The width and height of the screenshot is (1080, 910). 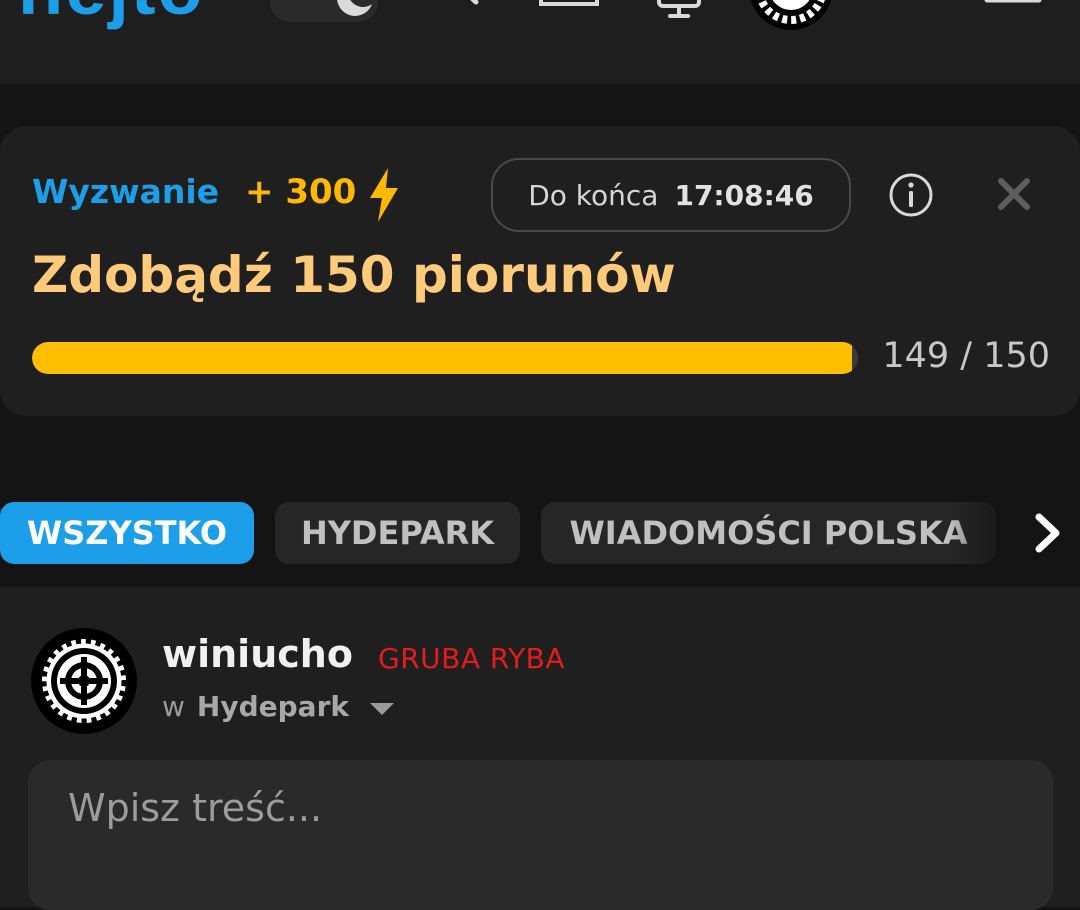 I want to click on tab-wszystko: WSZYSTKO, so click(x=127, y=533).